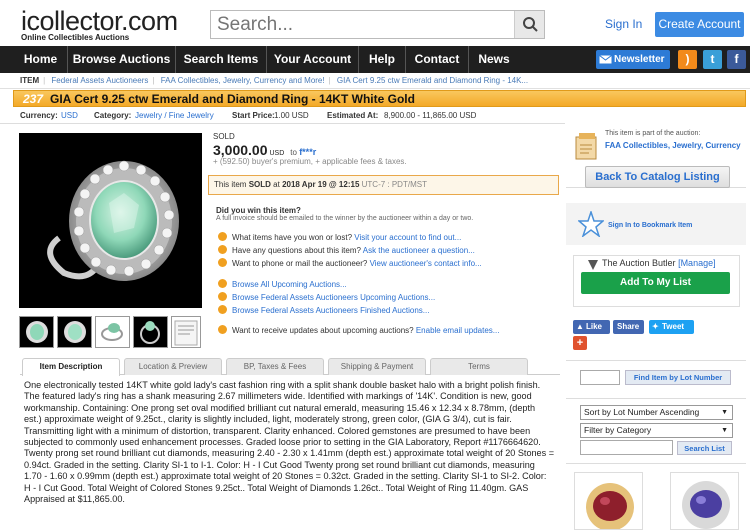 Image resolution: width=750 pixels, height=530 pixels. What do you see at coordinates (479, 366) in the screenshot?
I see `tab-terms: Terms` at bounding box center [479, 366].